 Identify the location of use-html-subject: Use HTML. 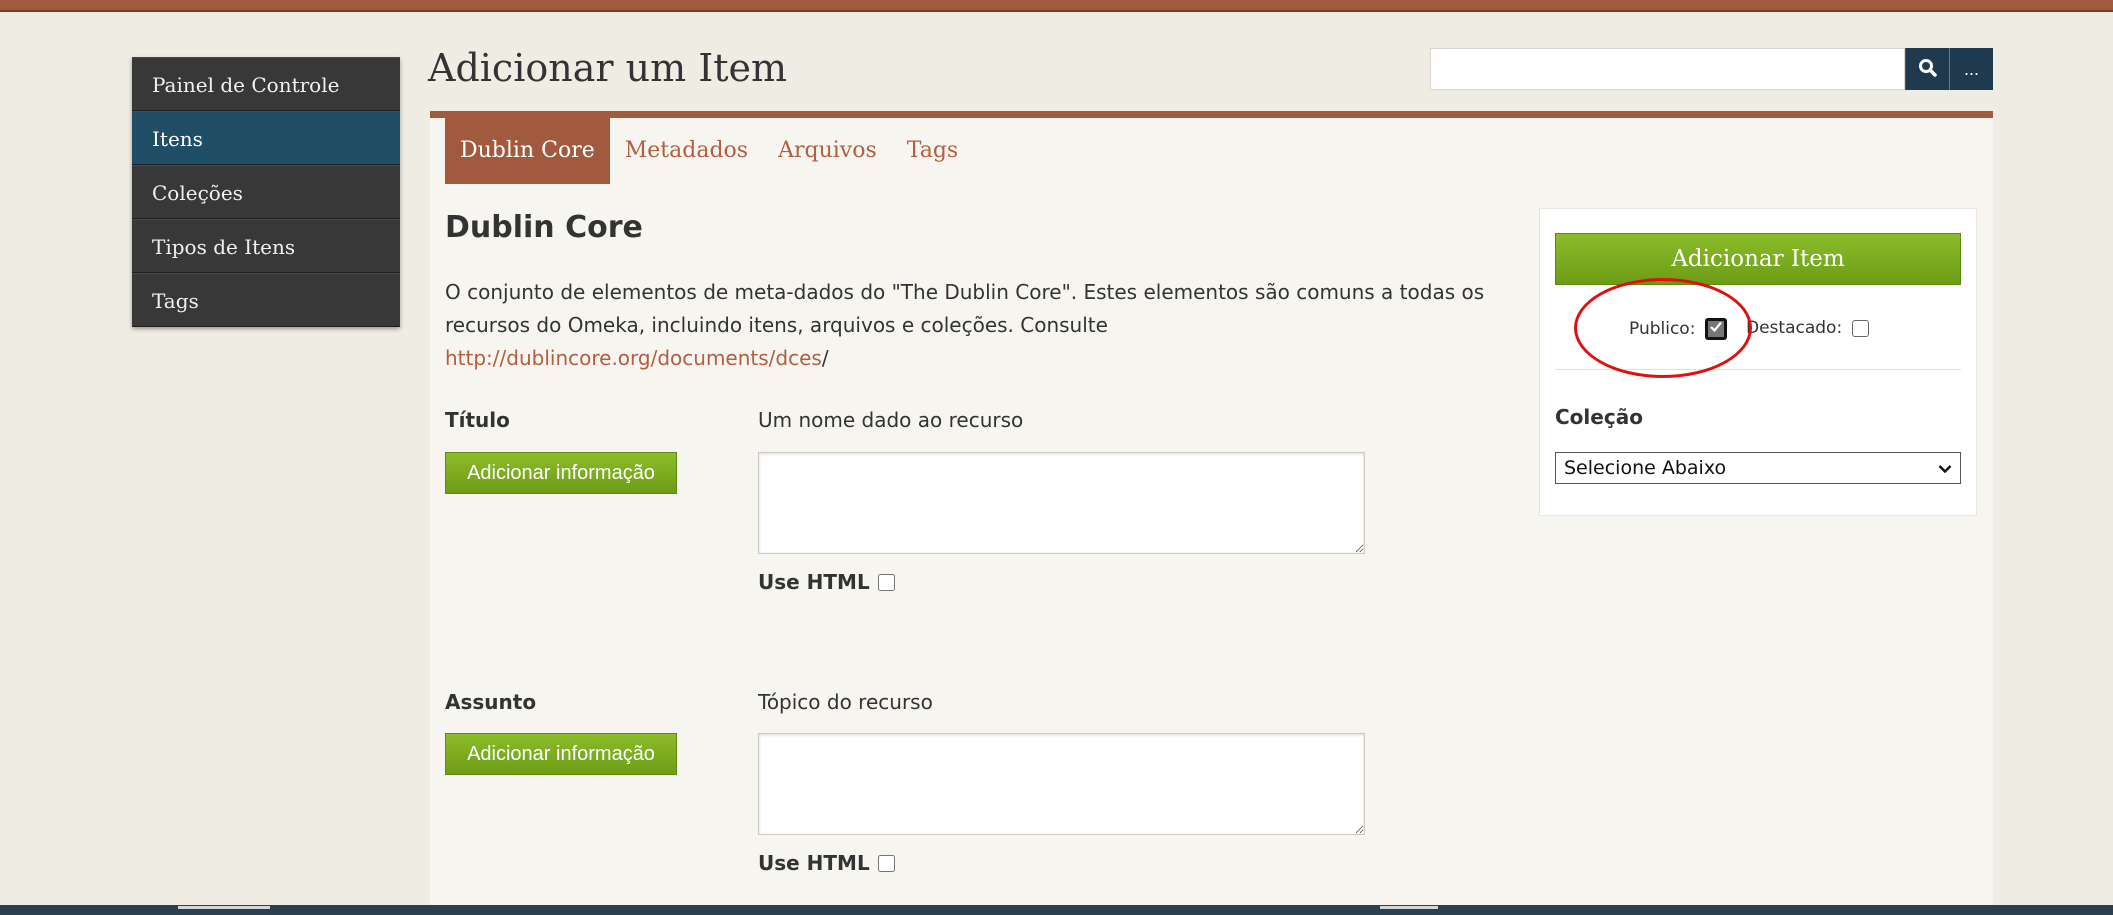
(826, 863).